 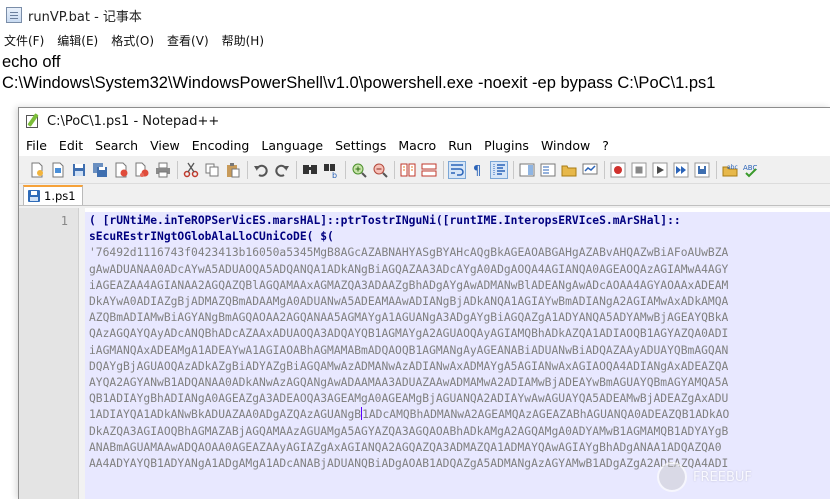 What do you see at coordinates (211, 237) in the screenshot?
I see `code-line: sEcuREstrINgtOGlobAlaLloCUniCoDE( $(` at bounding box center [211, 237].